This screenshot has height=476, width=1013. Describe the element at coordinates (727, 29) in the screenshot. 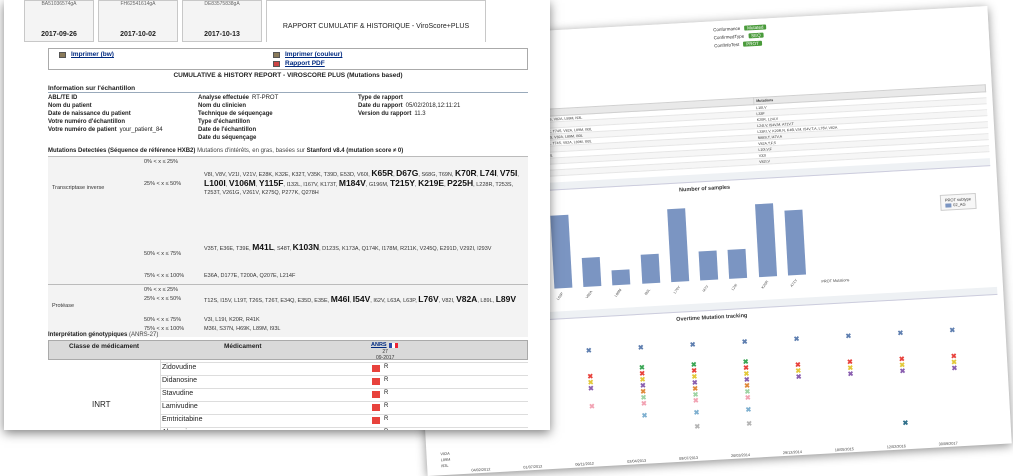

I see `filter-name: Conformance` at that location.